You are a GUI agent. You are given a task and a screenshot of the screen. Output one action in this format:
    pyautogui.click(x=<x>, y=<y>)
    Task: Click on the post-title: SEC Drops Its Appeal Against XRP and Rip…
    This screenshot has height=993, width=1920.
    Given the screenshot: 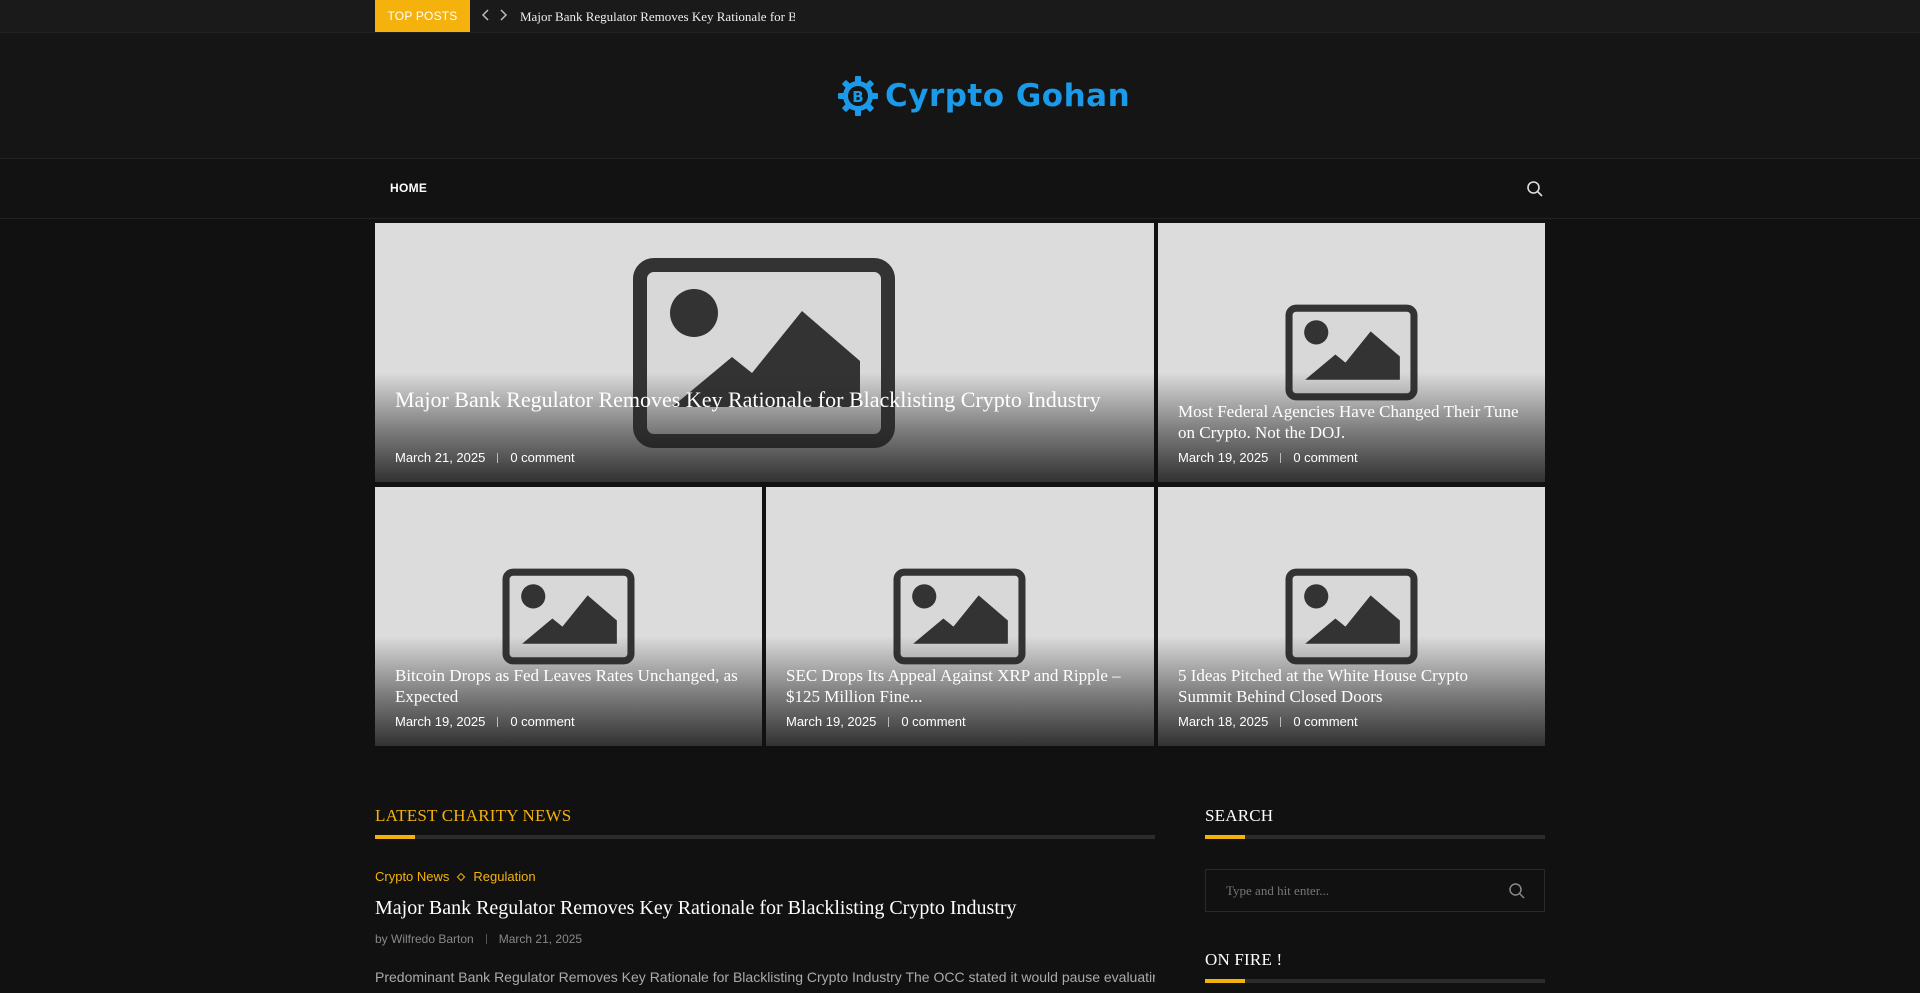 What is the action you would take?
    pyautogui.click(x=960, y=686)
    